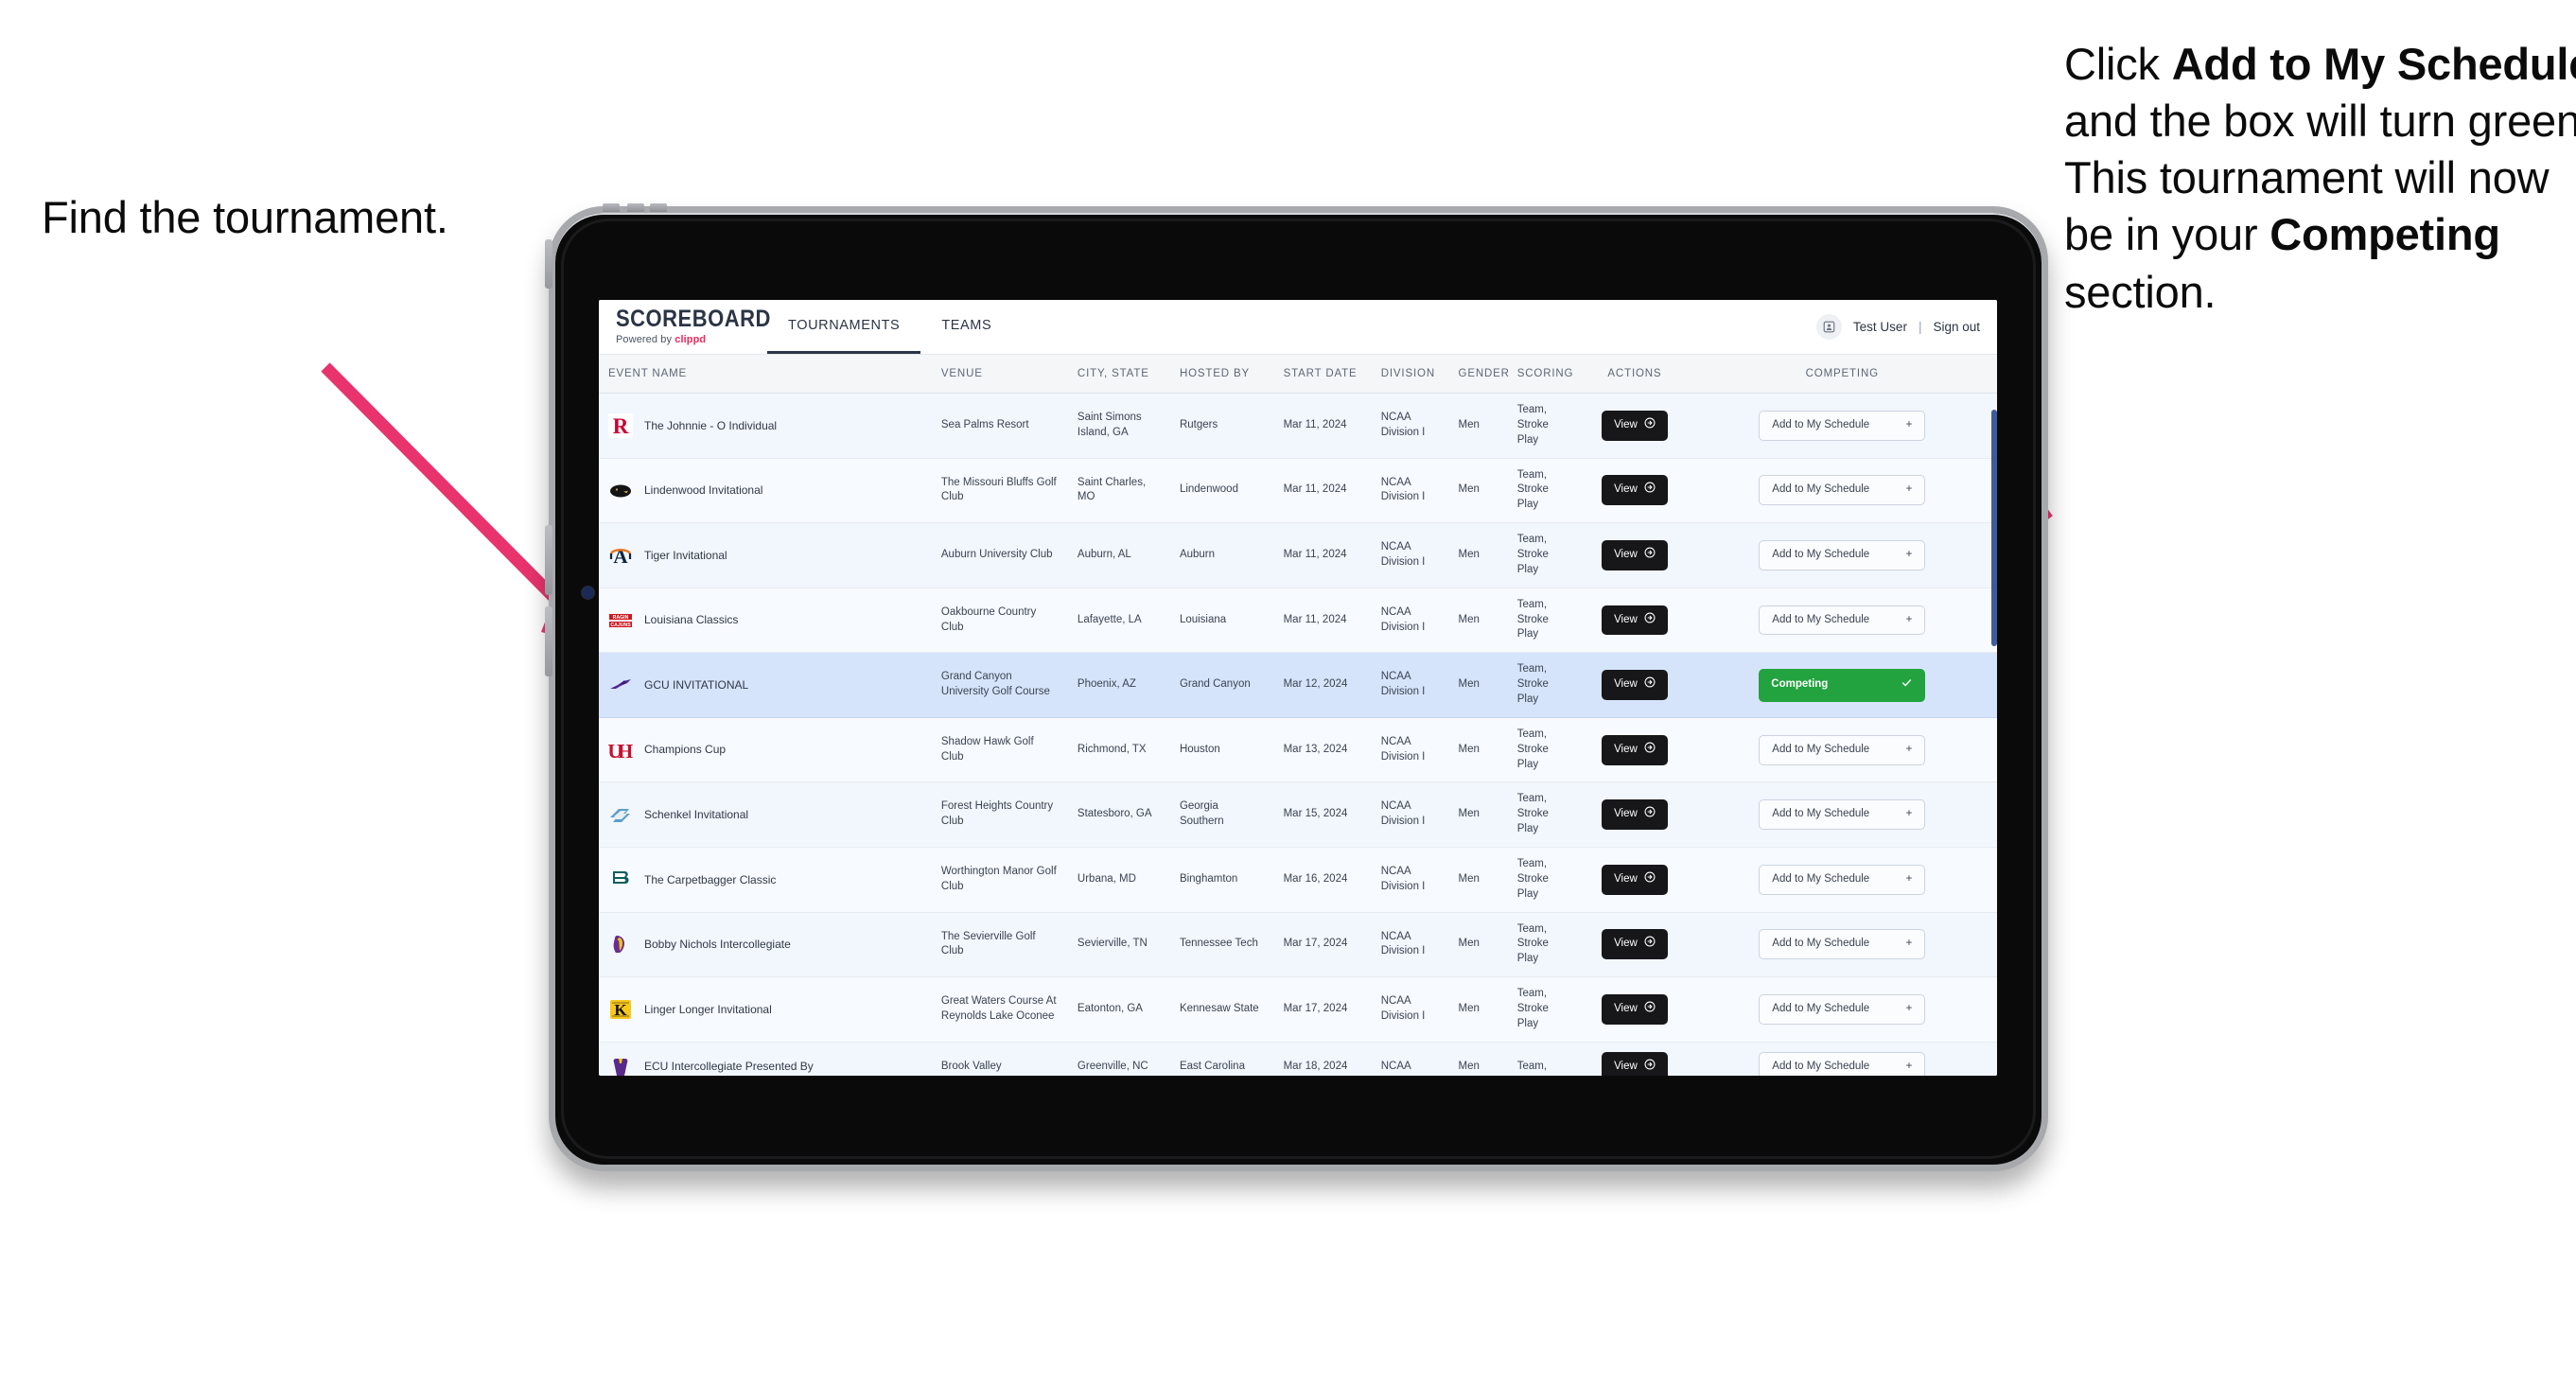  I want to click on cell-venue: Worthington Manor Golf Club, so click(1000, 880).